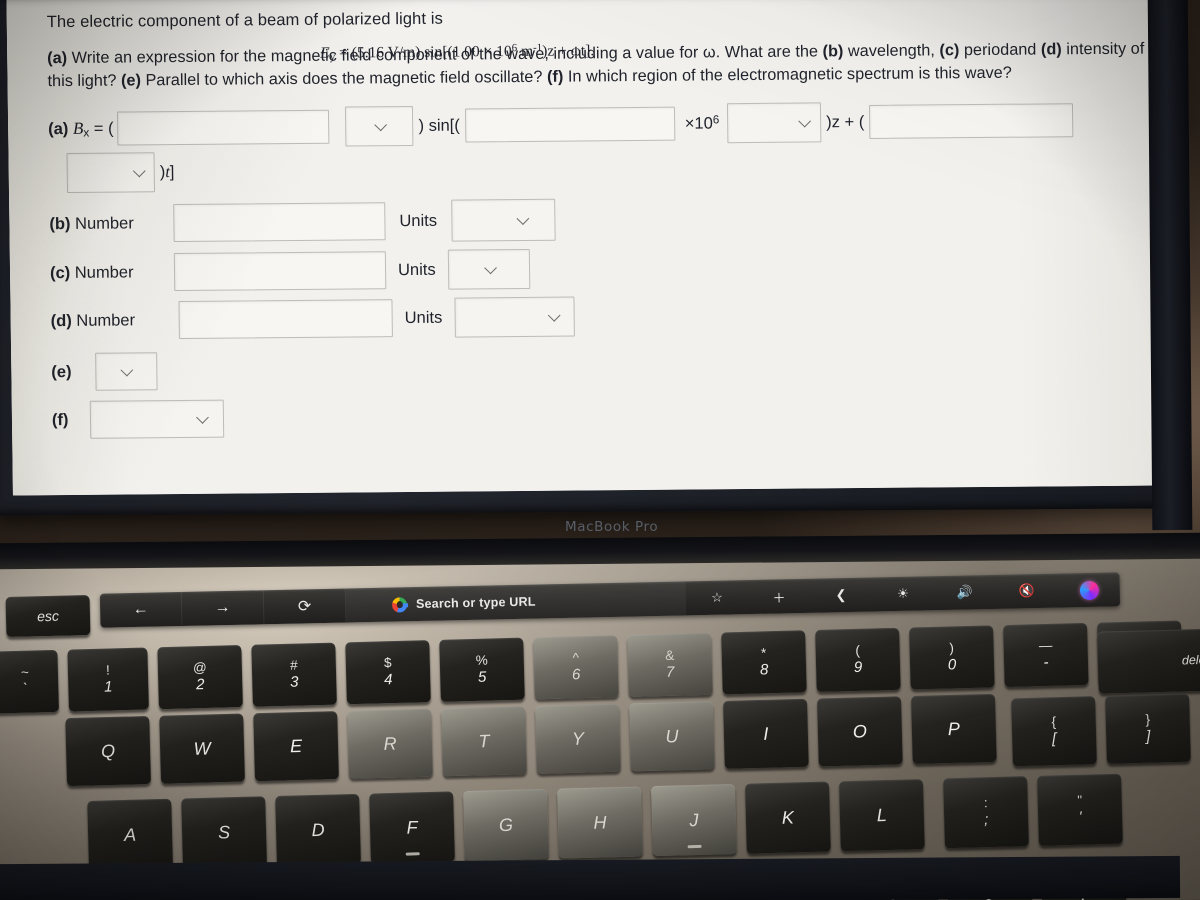  Describe the element at coordinates (108, 679) in the screenshot. I see `key-one: ! 1` at that location.